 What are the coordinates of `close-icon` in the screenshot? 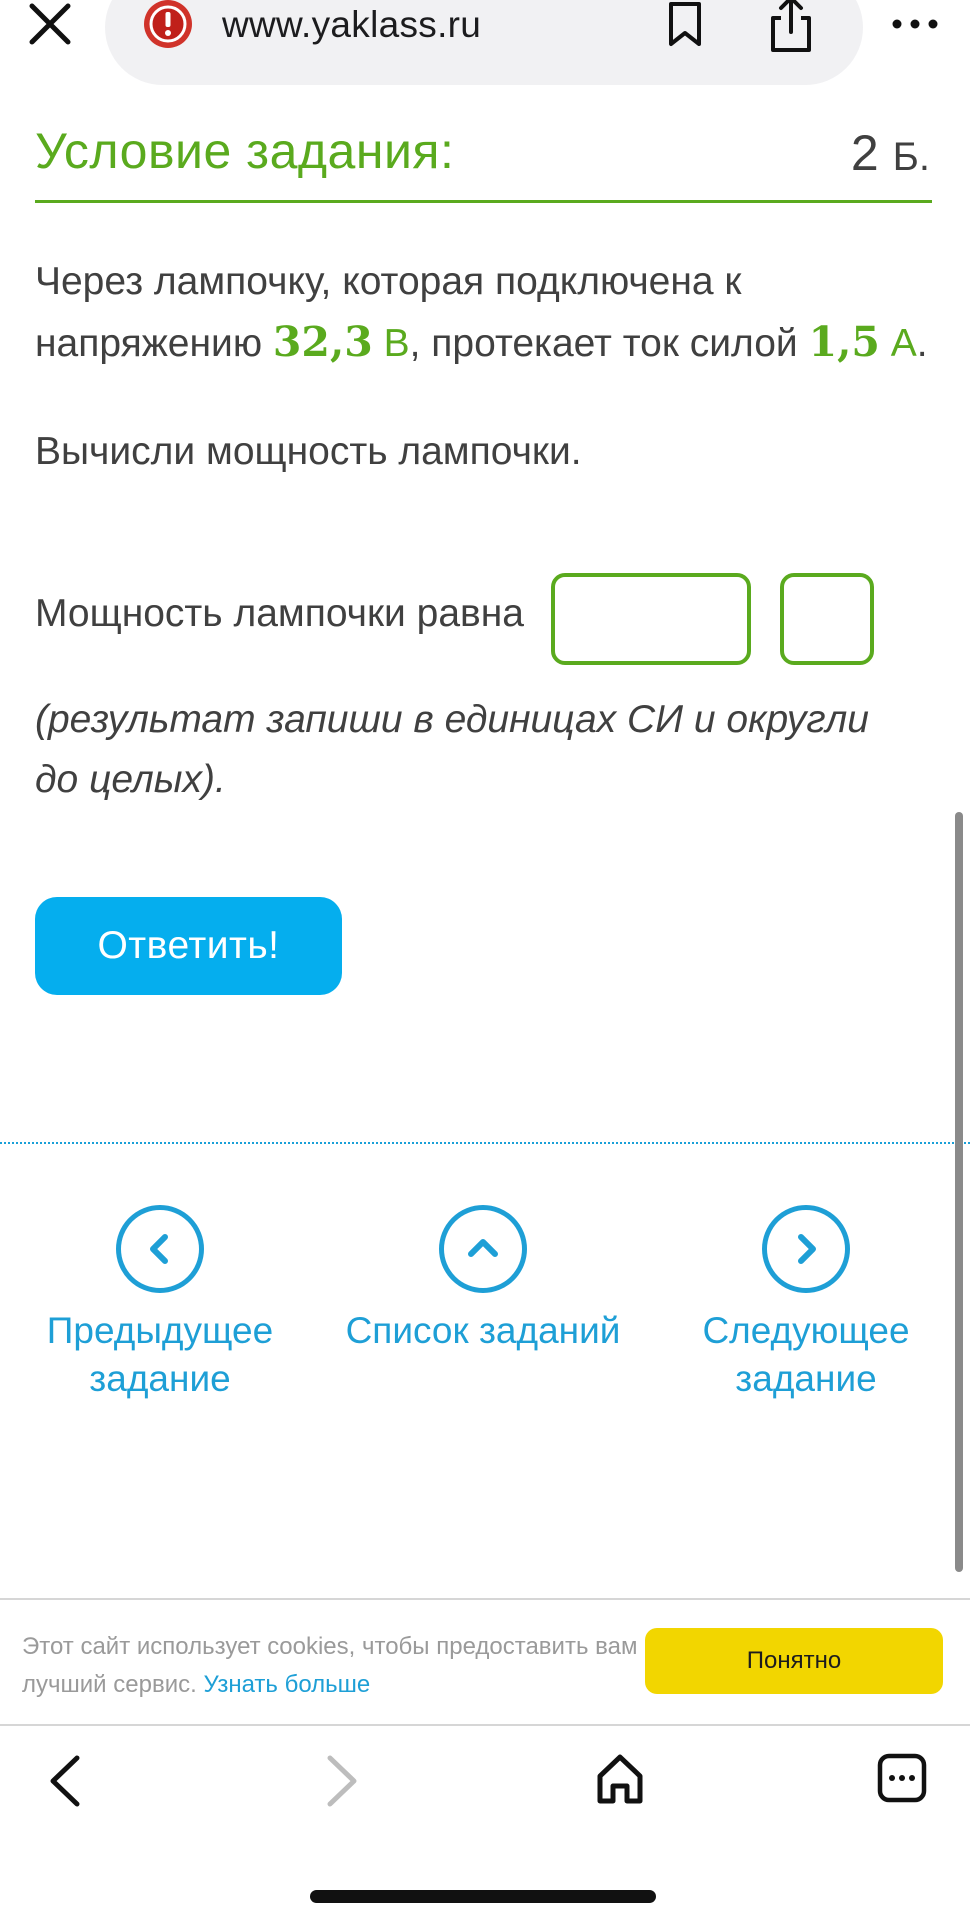 It's located at (50, 26).